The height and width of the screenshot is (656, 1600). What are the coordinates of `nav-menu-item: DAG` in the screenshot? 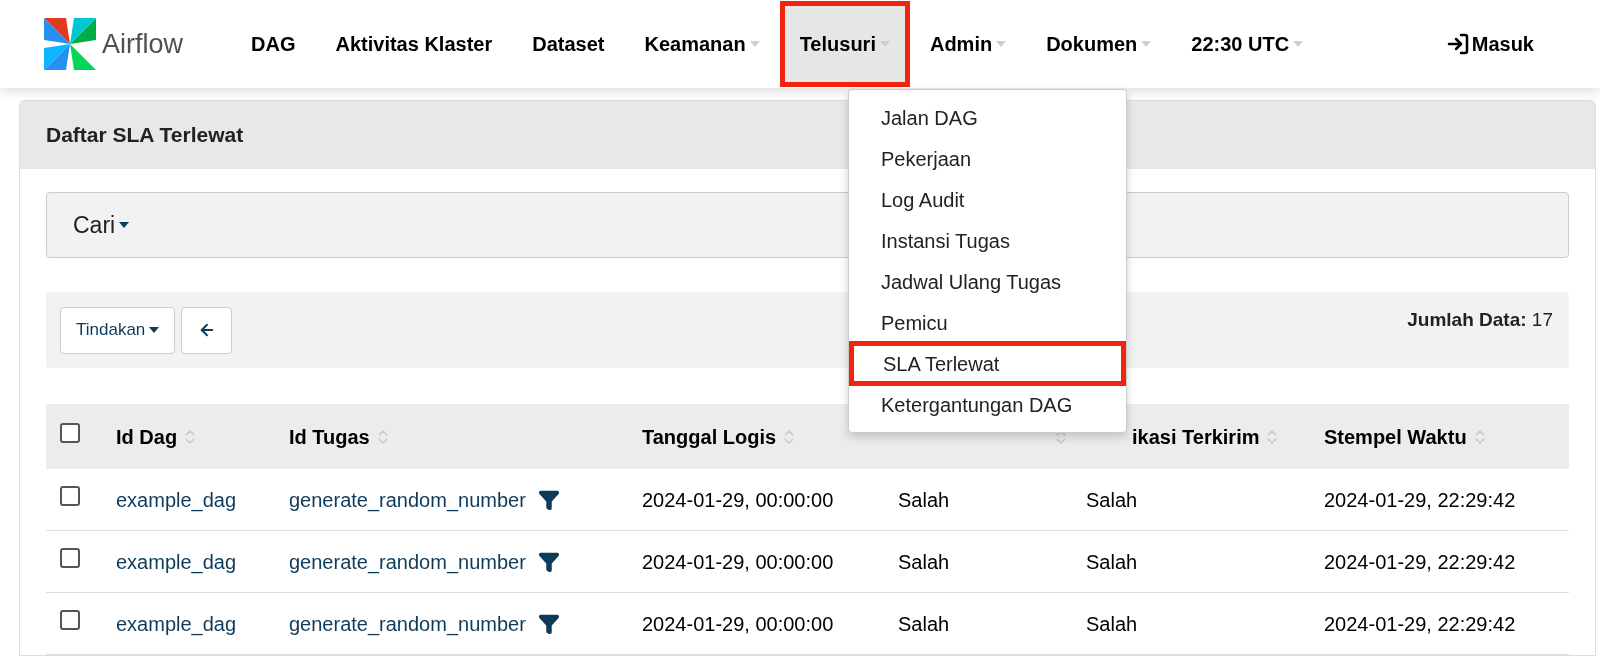 It's located at (273, 44).